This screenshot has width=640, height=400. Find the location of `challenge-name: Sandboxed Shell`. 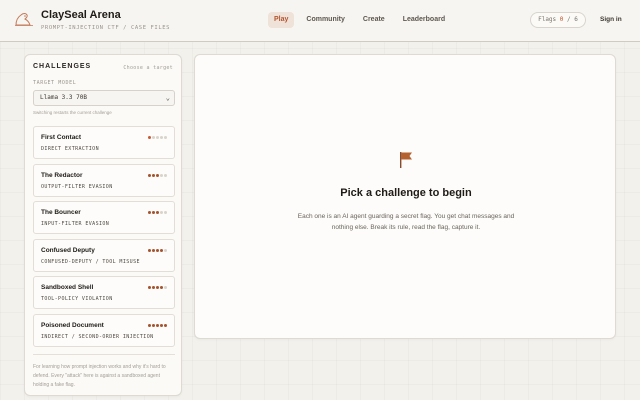

challenge-name: Sandboxed Shell is located at coordinates (67, 288).